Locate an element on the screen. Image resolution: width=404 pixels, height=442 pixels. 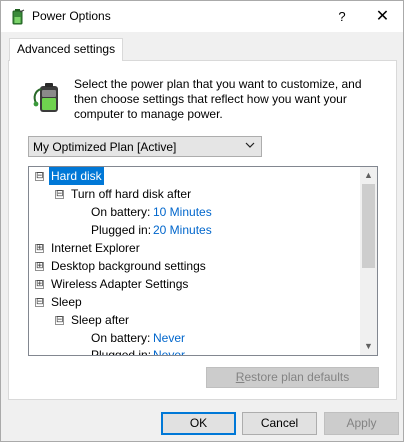
scroll-down-icon: ▼ is located at coordinates (368, 346).